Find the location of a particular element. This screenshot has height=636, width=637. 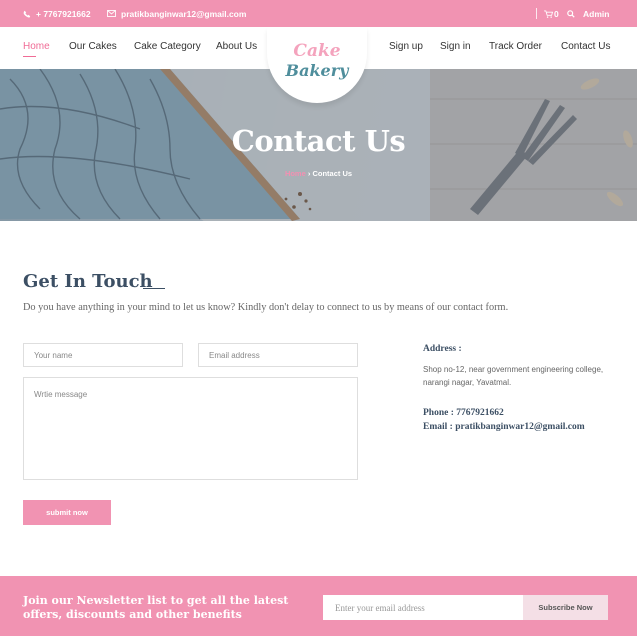

admin-link: Admin is located at coordinates (596, 13).